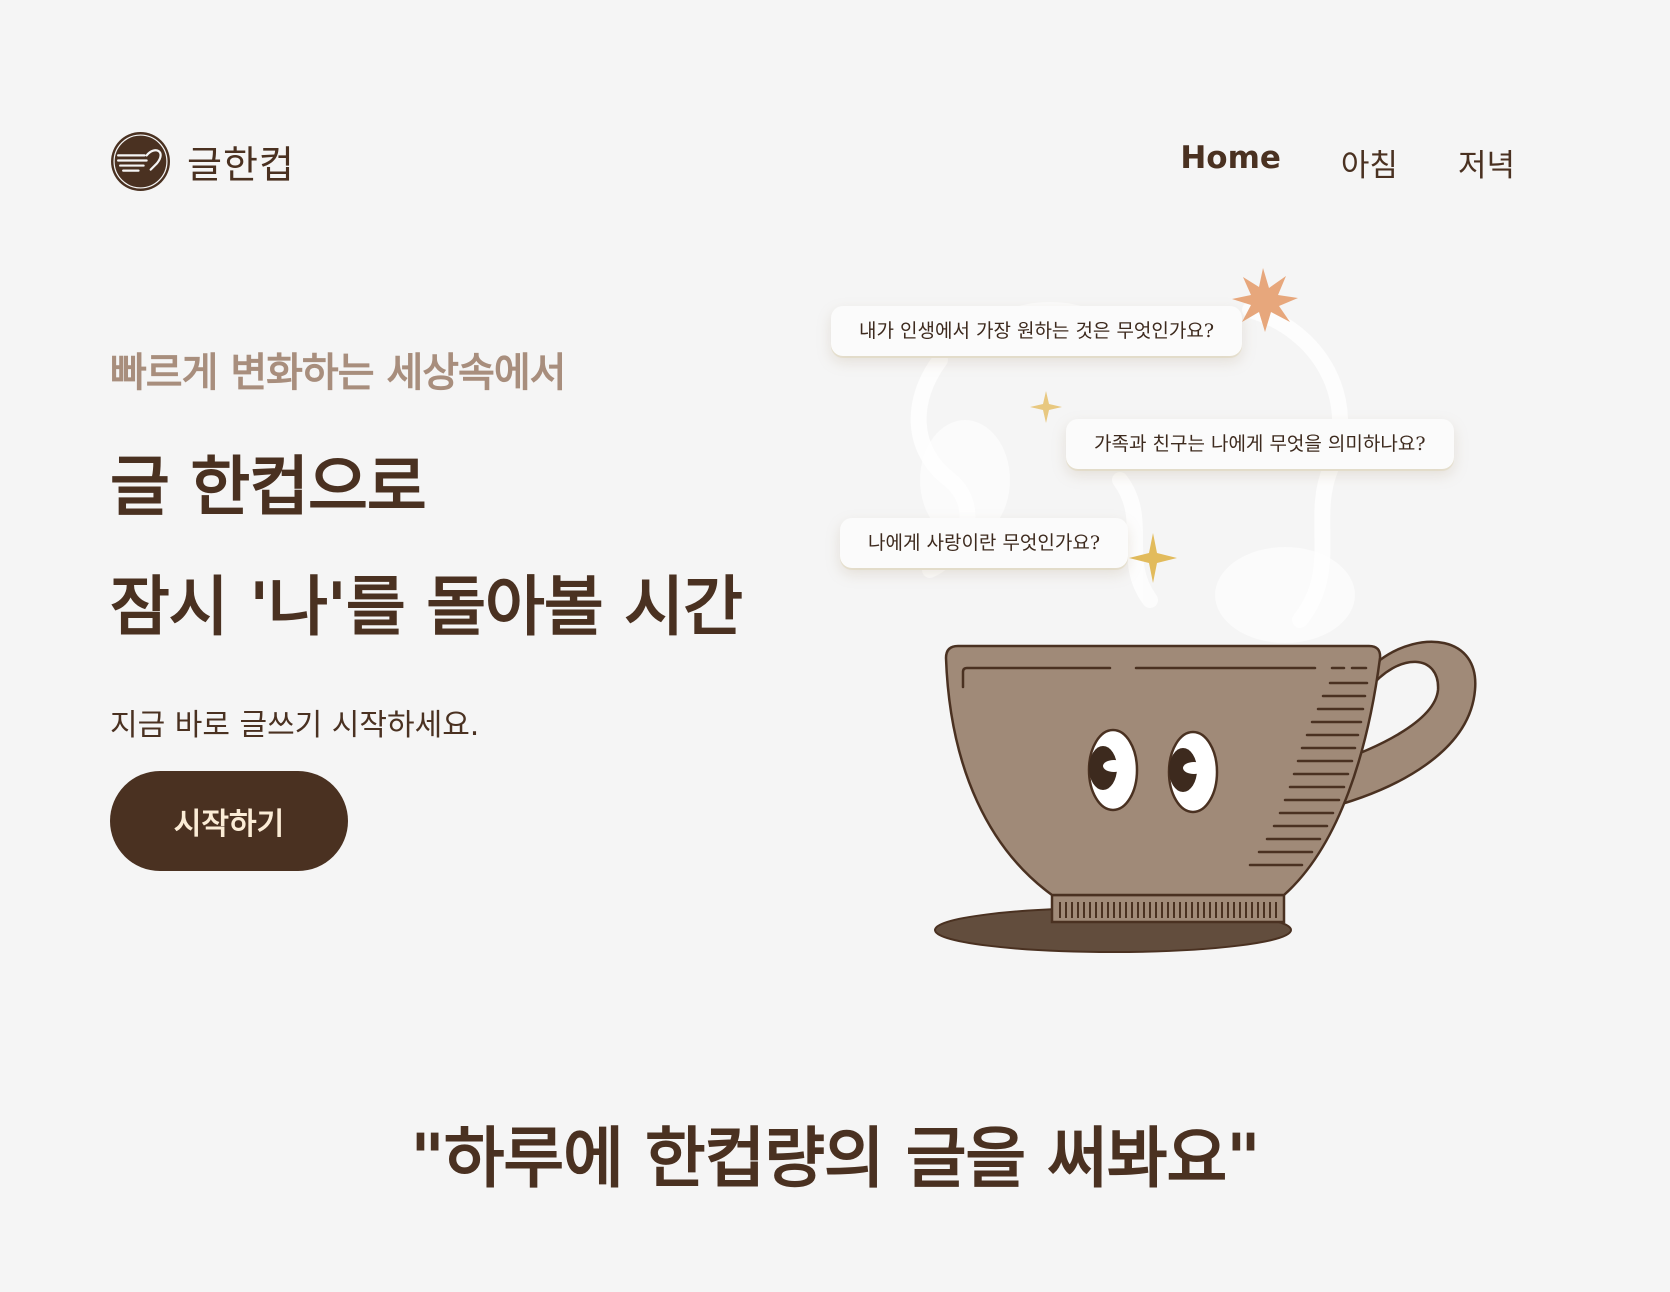 Image resolution: width=1670 pixels, height=1292 pixels. What do you see at coordinates (1163, 770) in the screenshot?
I see `cup-body` at bounding box center [1163, 770].